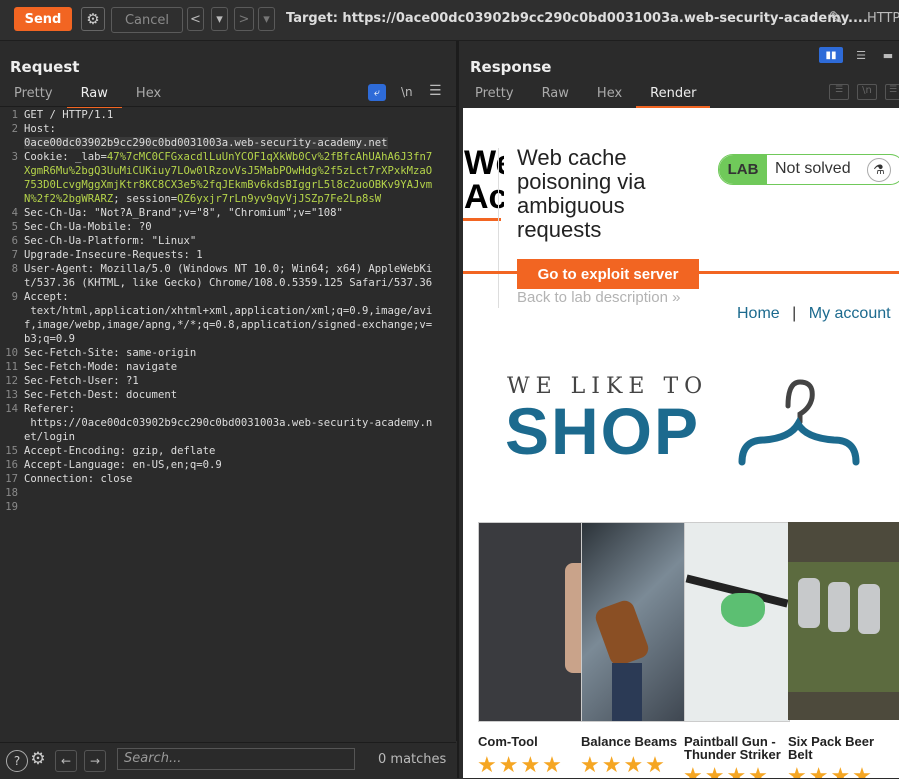 The width and height of the screenshot is (899, 779). I want to click on trouser-shape, so click(627, 692).